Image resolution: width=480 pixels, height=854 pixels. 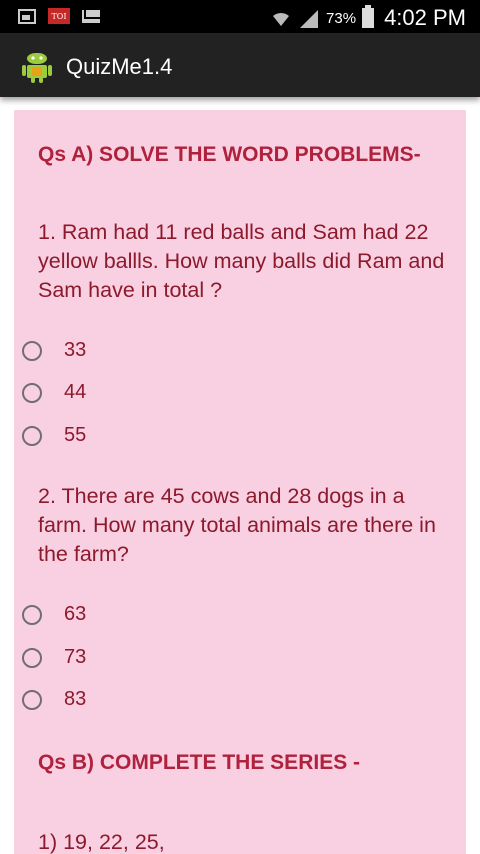 What do you see at coordinates (119, 66) in the screenshot?
I see `app-title: QuizMe1.4` at bounding box center [119, 66].